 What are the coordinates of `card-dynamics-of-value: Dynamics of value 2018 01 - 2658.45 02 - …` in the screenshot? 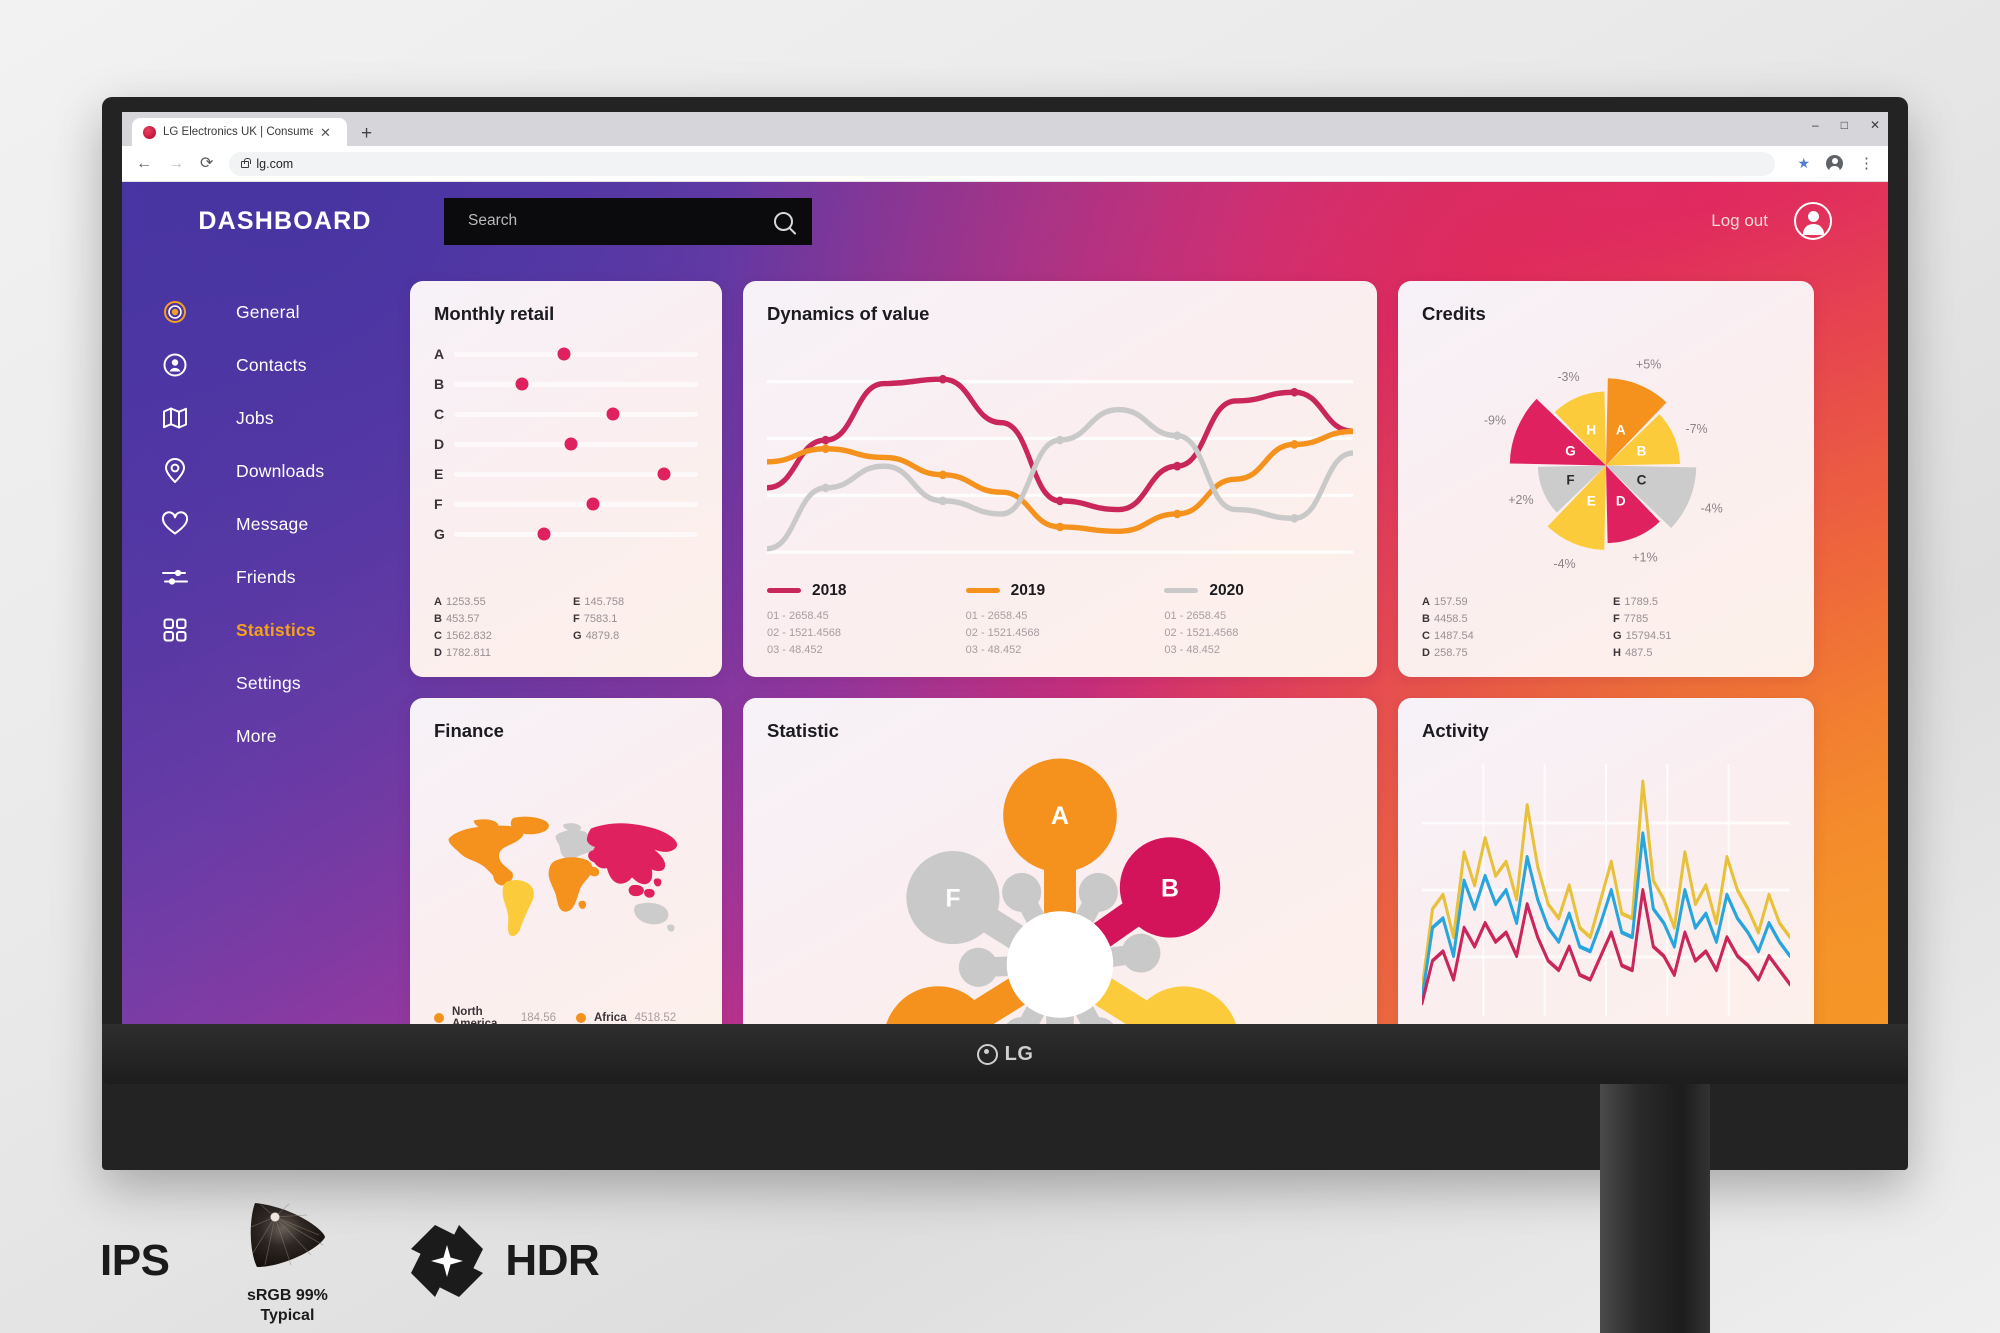 It's located at (1060, 479).